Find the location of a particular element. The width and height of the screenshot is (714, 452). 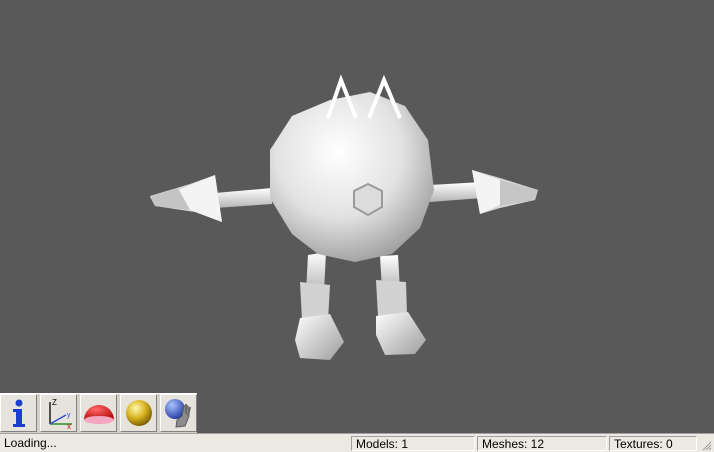

textures-count: Textures: 0 is located at coordinates (653, 443).